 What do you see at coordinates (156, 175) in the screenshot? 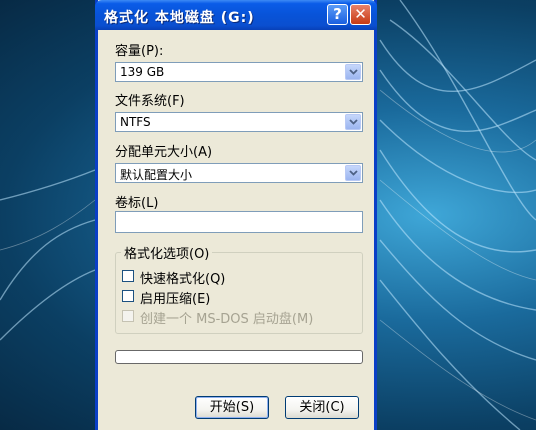
I see `allocation-value: 默认配置大小` at bounding box center [156, 175].